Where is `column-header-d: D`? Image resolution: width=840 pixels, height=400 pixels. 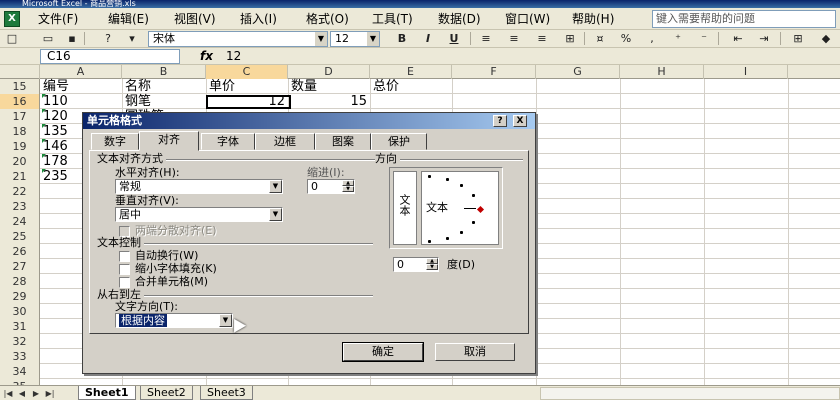
column-header-d: D is located at coordinates (329, 72).